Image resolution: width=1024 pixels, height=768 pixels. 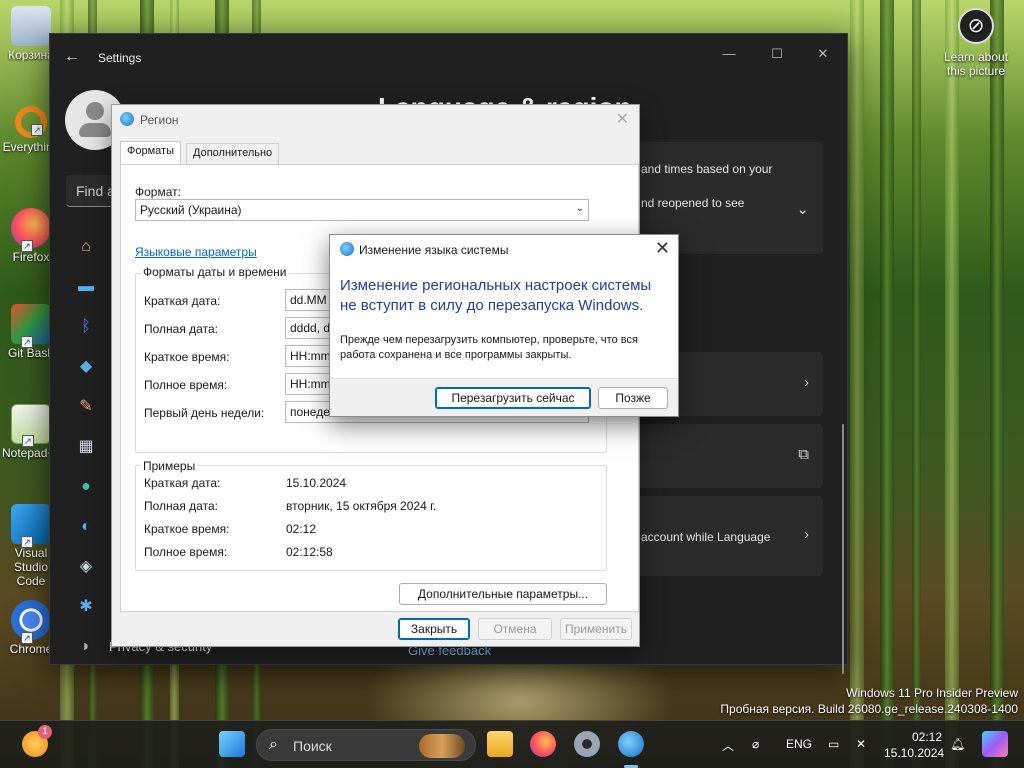 What do you see at coordinates (843, 549) in the screenshot?
I see `scrollbar` at bounding box center [843, 549].